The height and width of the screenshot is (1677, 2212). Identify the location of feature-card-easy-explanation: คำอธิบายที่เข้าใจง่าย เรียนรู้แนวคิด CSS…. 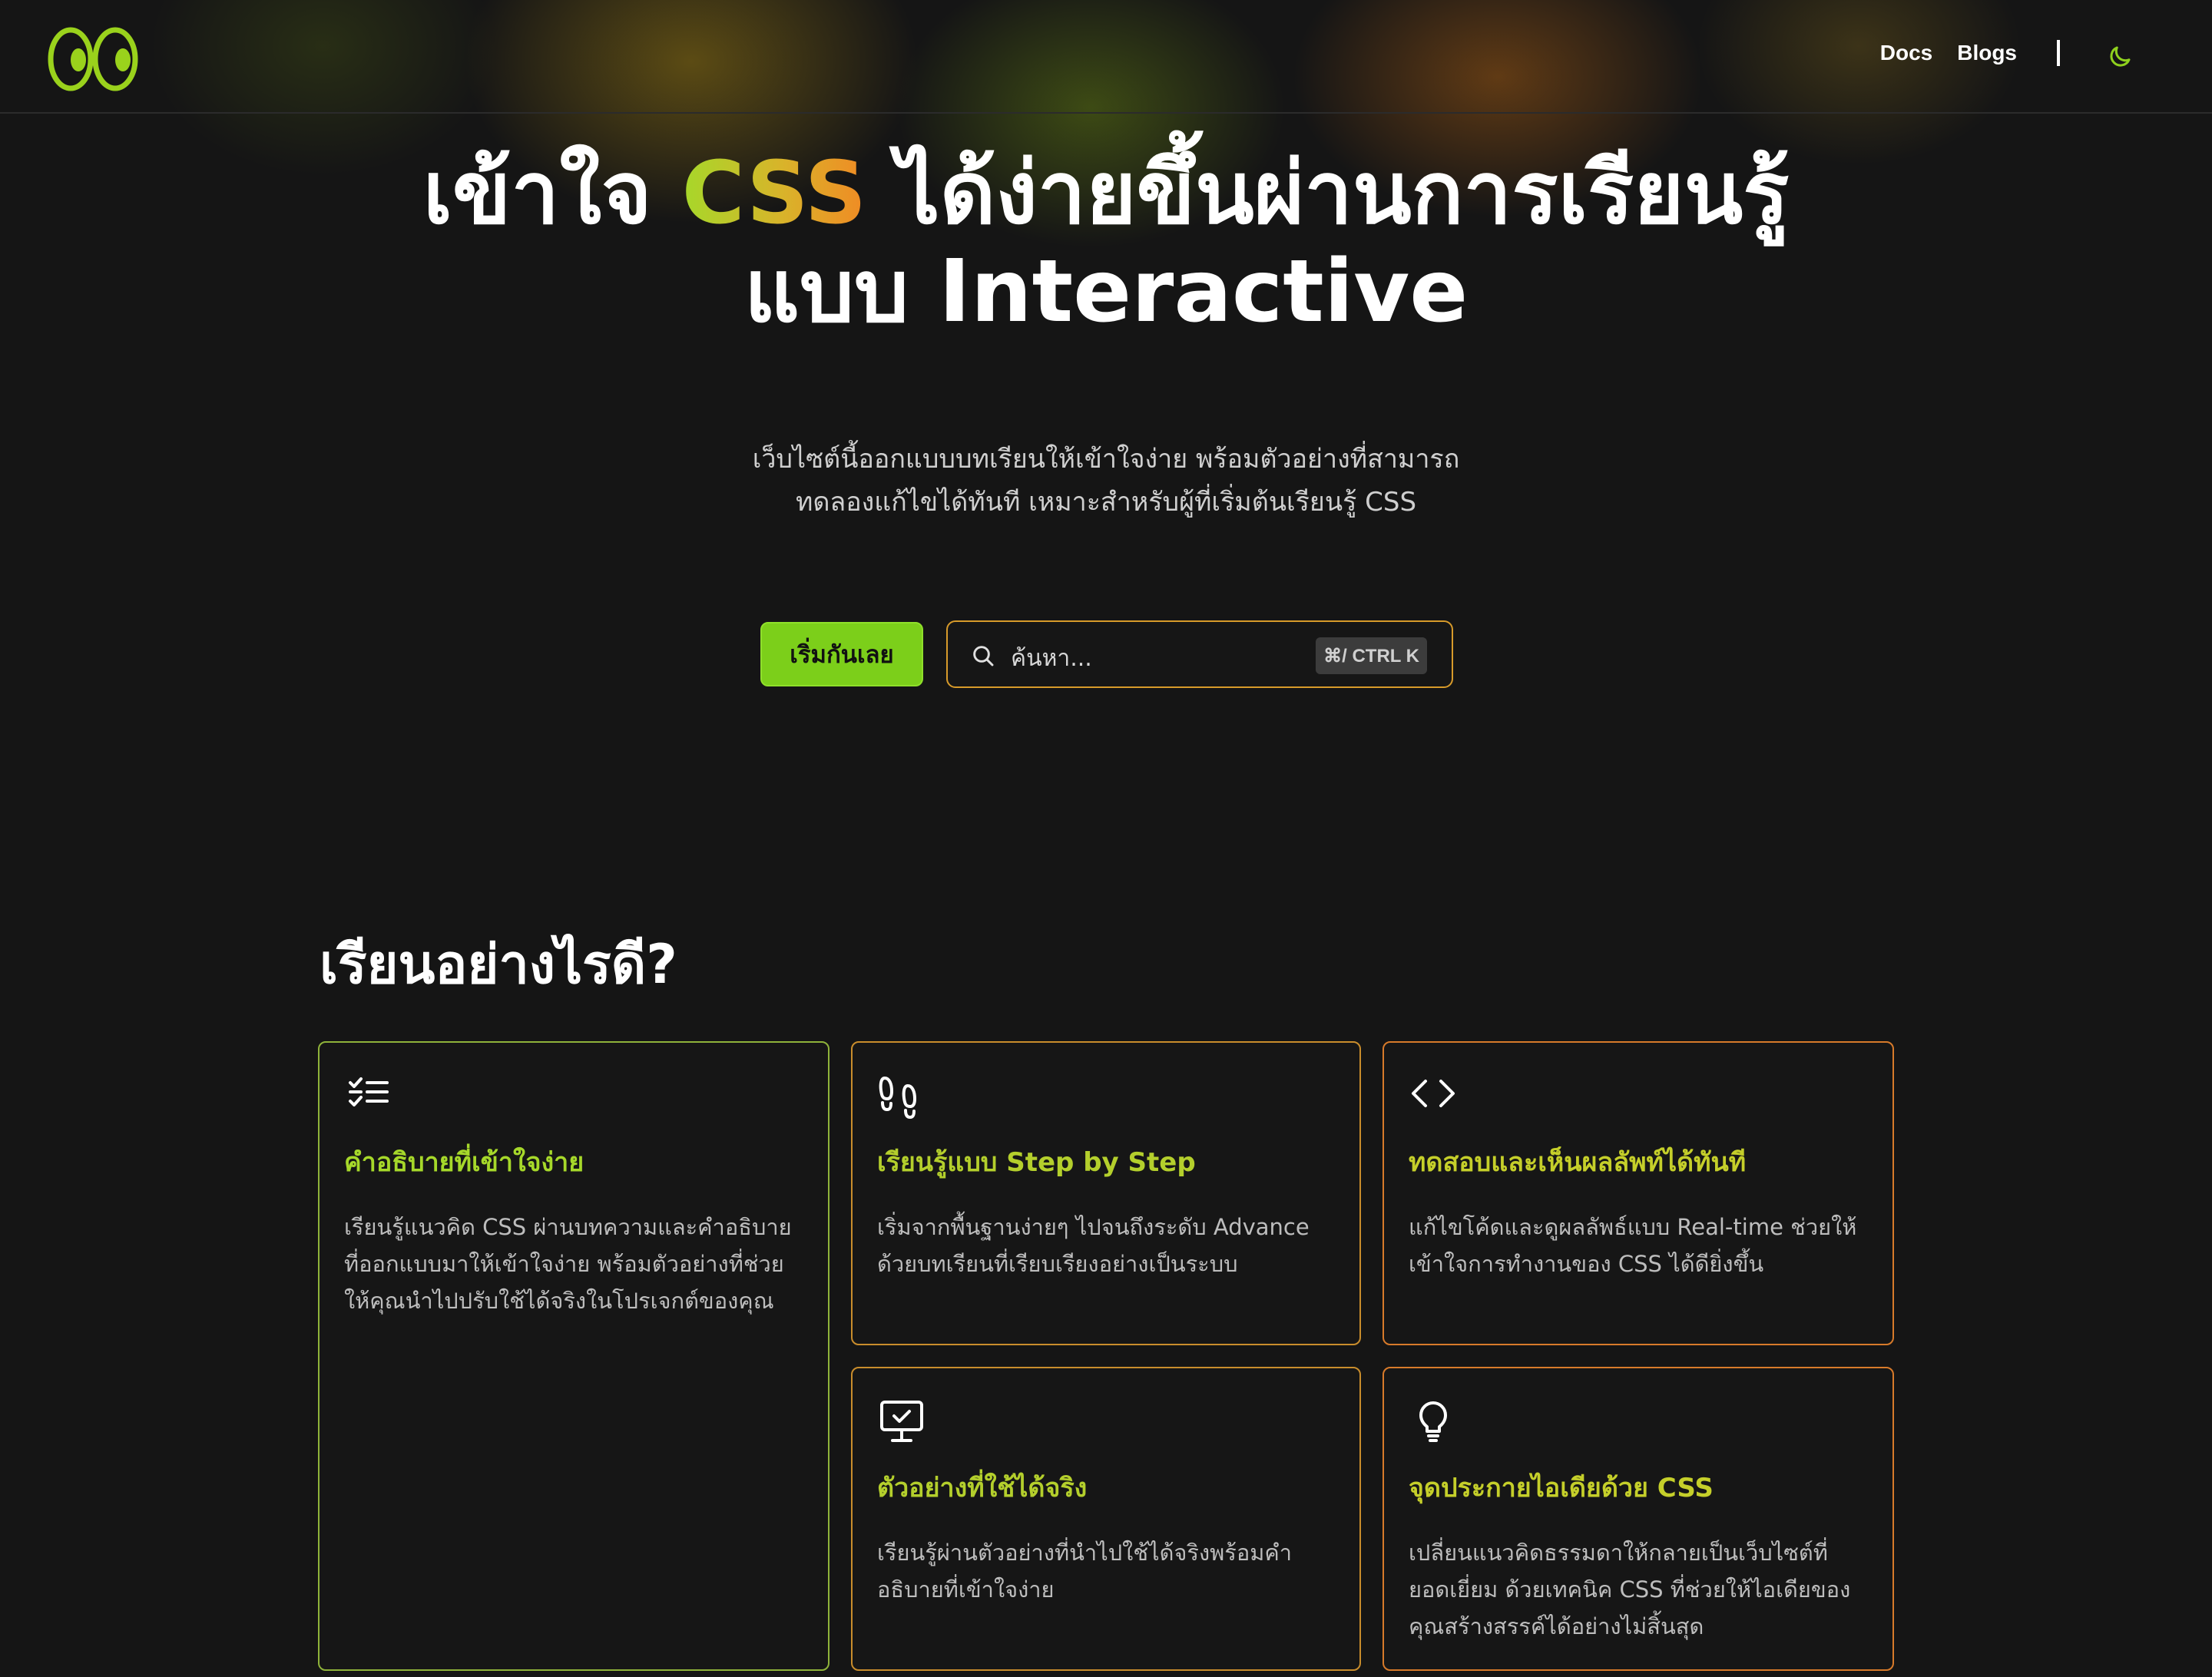
(574, 1356).